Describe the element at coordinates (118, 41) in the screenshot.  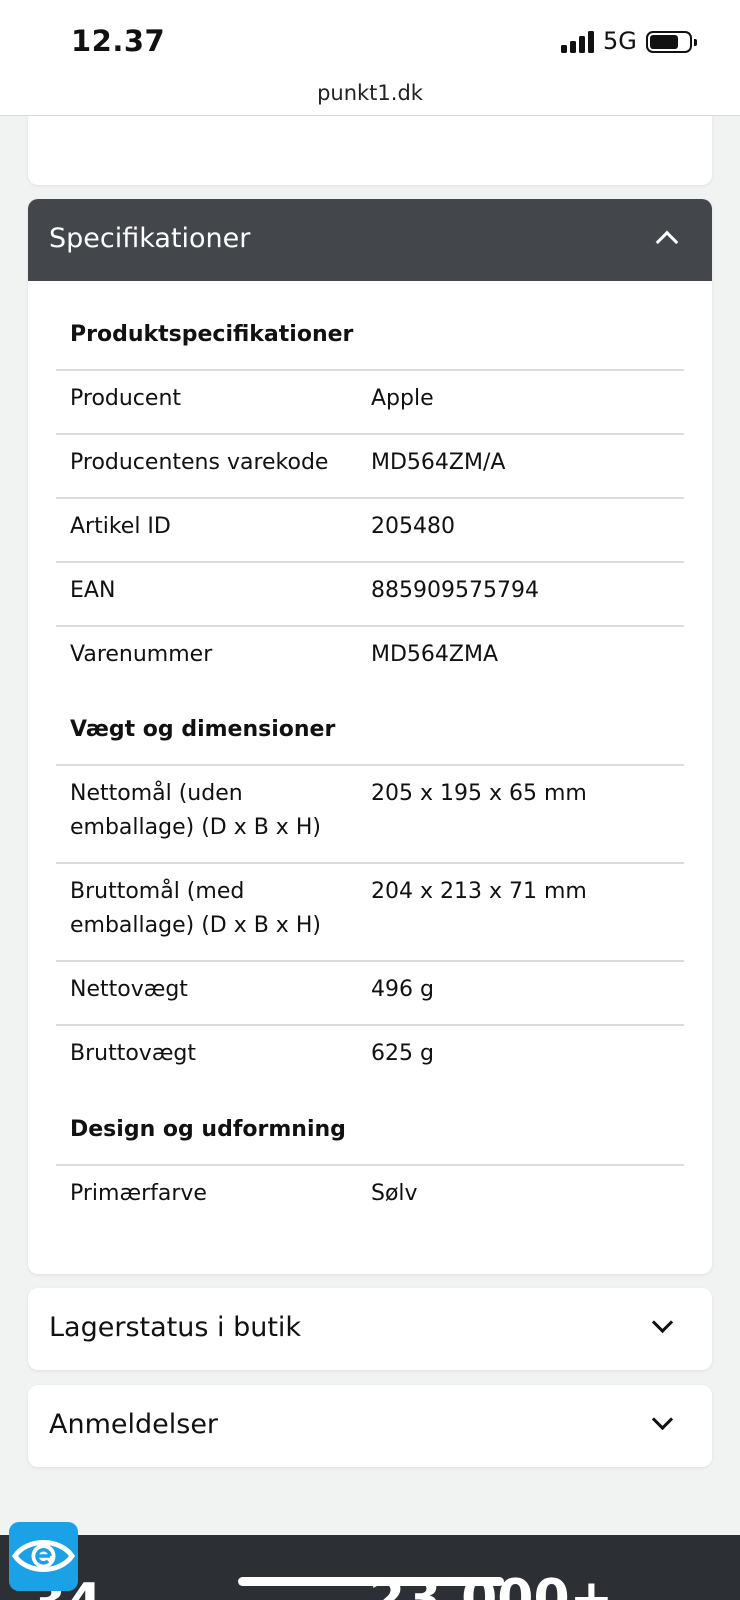
I see `status-time: 12.37` at that location.